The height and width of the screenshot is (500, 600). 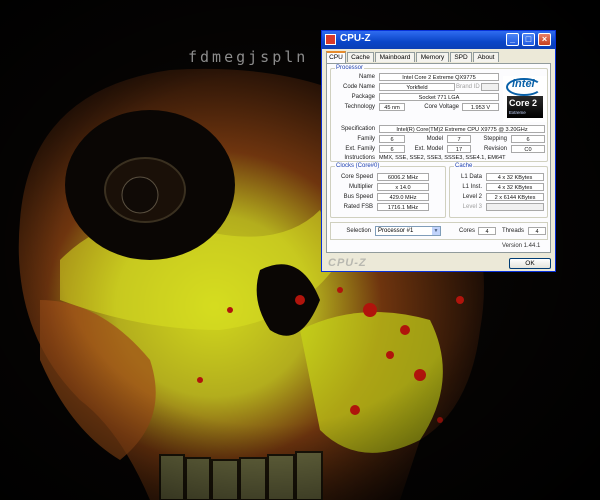 What do you see at coordinates (528, 149) in the screenshot?
I see `revision-value: C0` at bounding box center [528, 149].